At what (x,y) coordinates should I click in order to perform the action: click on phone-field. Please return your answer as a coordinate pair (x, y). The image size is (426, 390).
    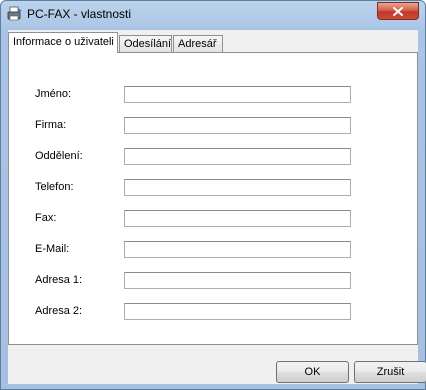
    Looking at the image, I should click on (237, 187).